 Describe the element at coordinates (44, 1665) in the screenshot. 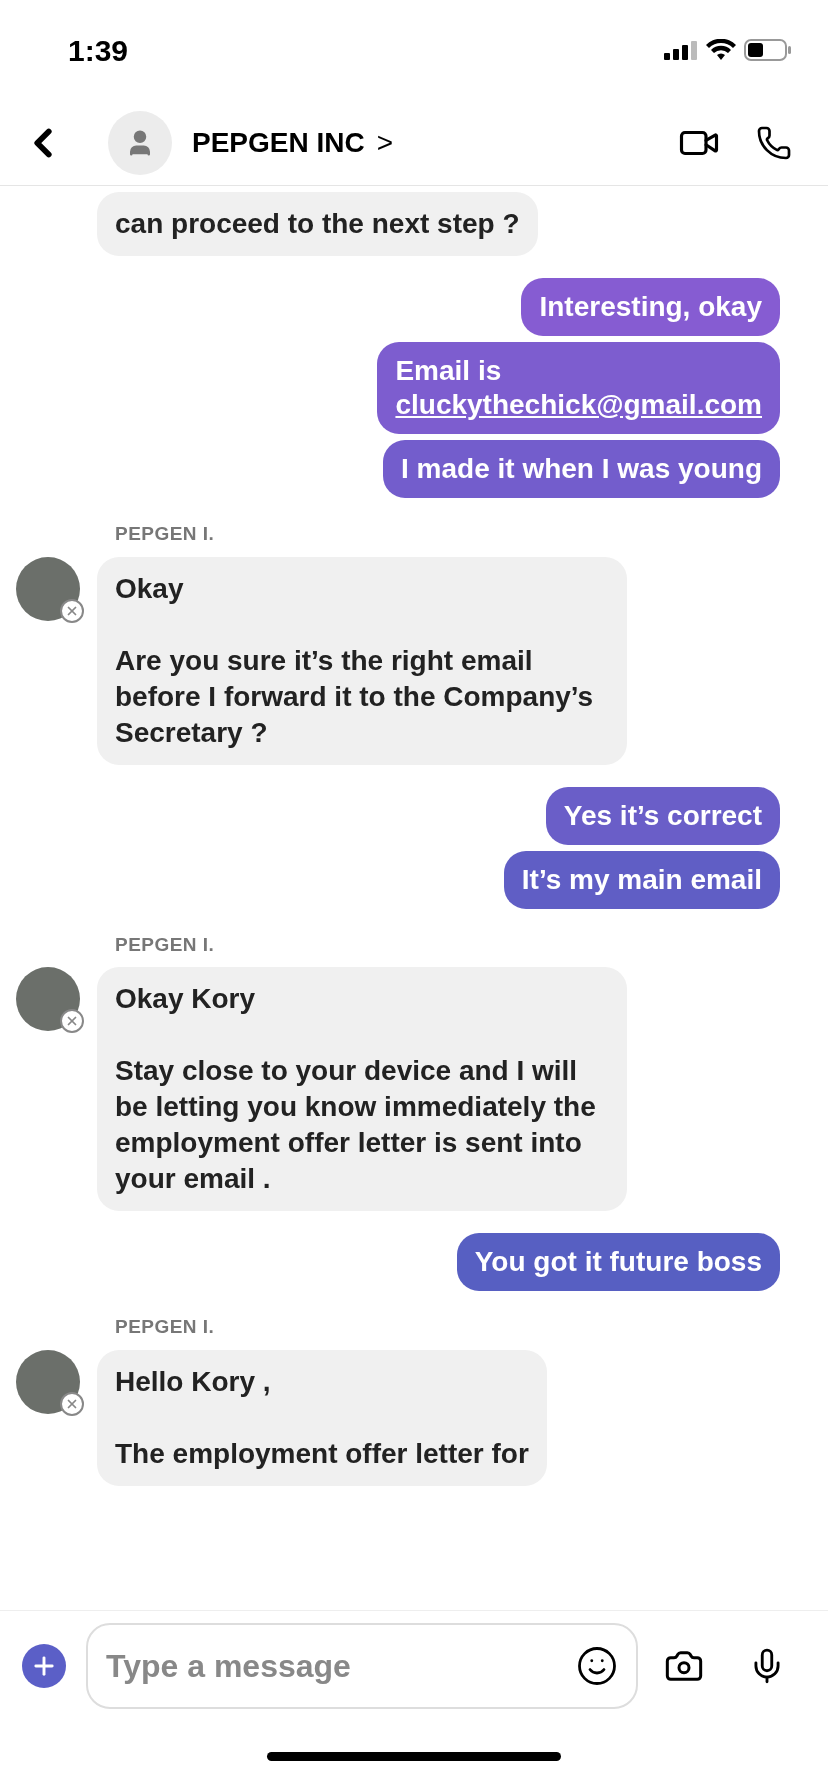

I see `add-button` at that location.